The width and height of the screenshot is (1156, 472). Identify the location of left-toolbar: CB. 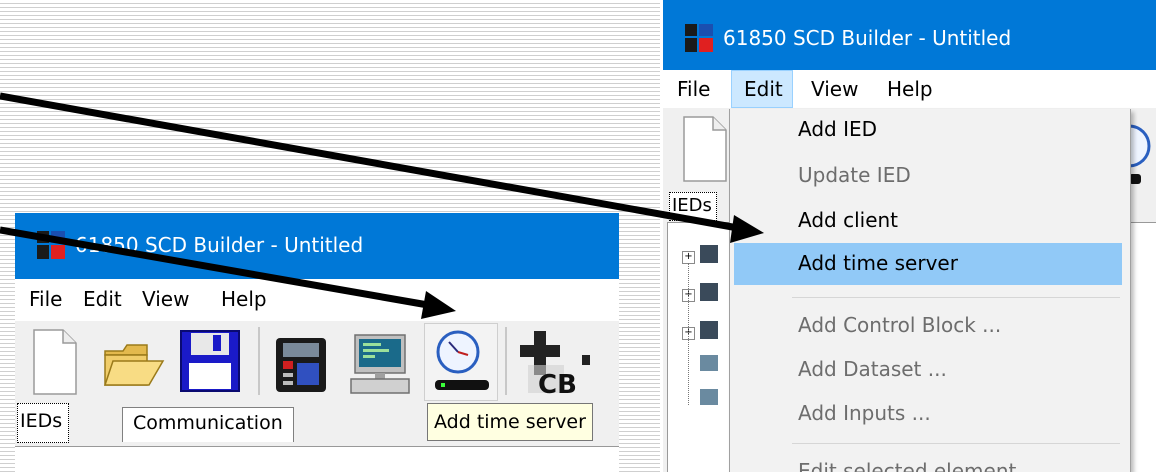
(317, 361).